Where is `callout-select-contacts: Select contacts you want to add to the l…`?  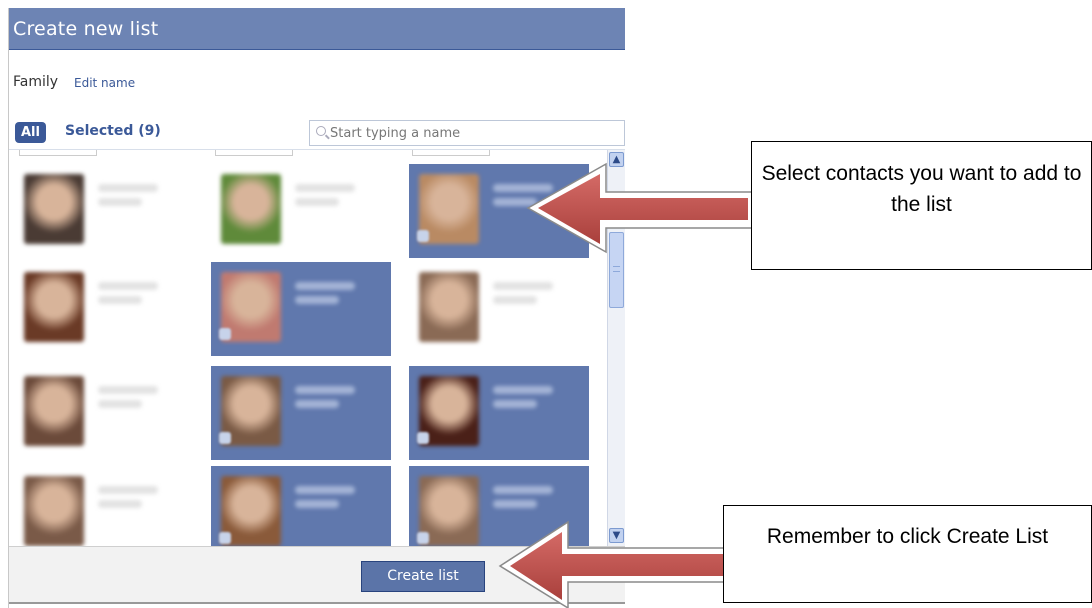
callout-select-contacts: Select contacts you want to add to the l… is located at coordinates (921, 205).